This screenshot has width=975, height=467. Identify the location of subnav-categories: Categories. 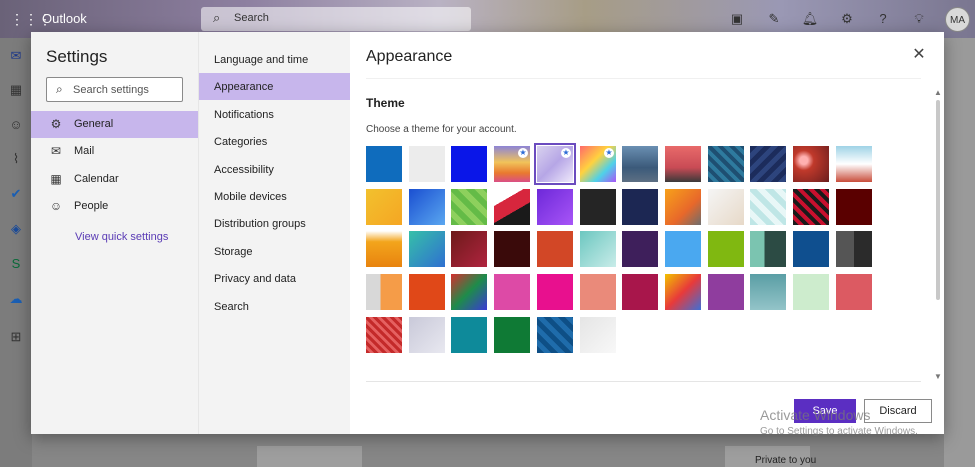
(275, 141).